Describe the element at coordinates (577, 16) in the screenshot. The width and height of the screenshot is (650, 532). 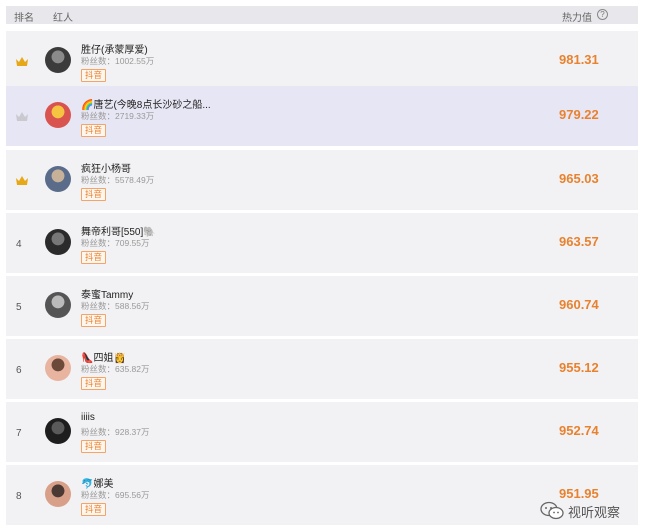
I see `header-heat: 热力值` at that location.